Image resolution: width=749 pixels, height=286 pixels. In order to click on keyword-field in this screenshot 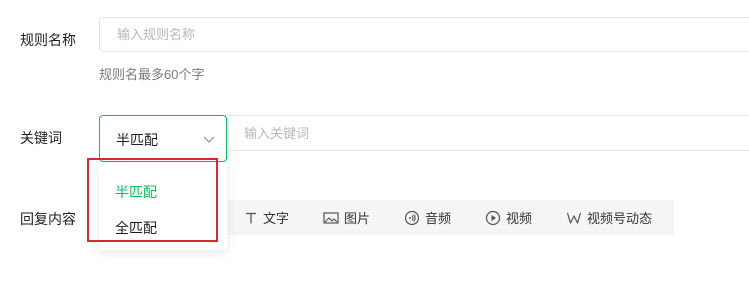, I will do `click(488, 133)`.